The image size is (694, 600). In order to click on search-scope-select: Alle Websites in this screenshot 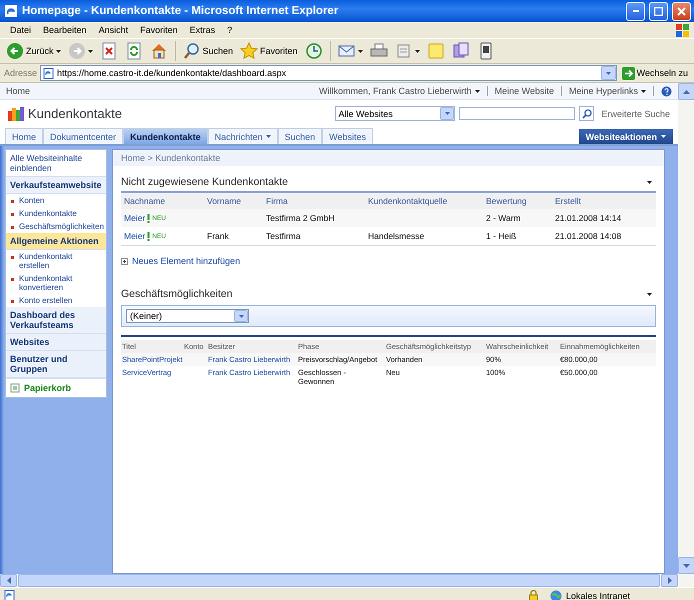, I will do `click(395, 113)`.